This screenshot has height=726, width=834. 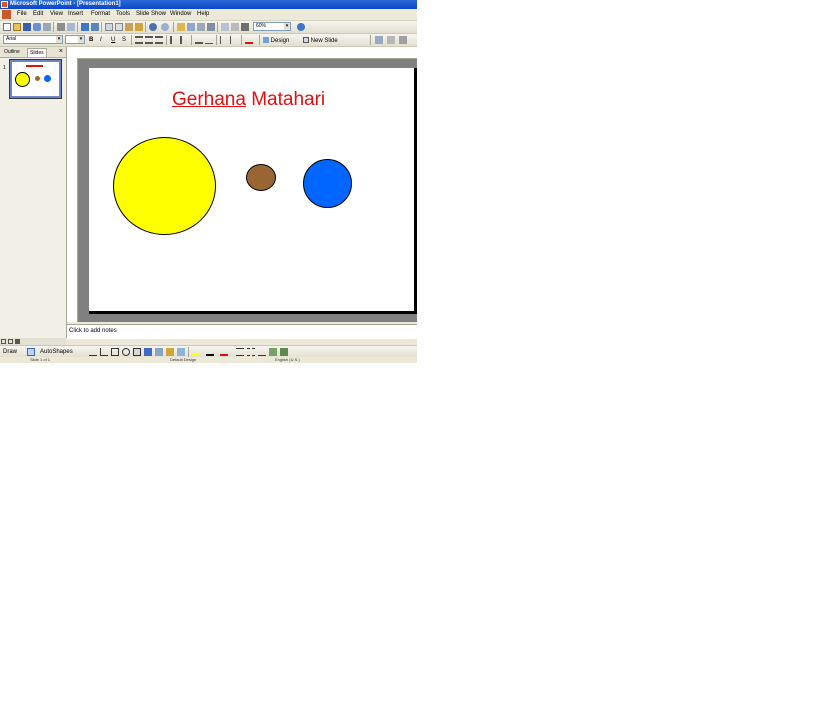 I want to click on menu-slide-show: Slide Show, so click(x=151, y=14).